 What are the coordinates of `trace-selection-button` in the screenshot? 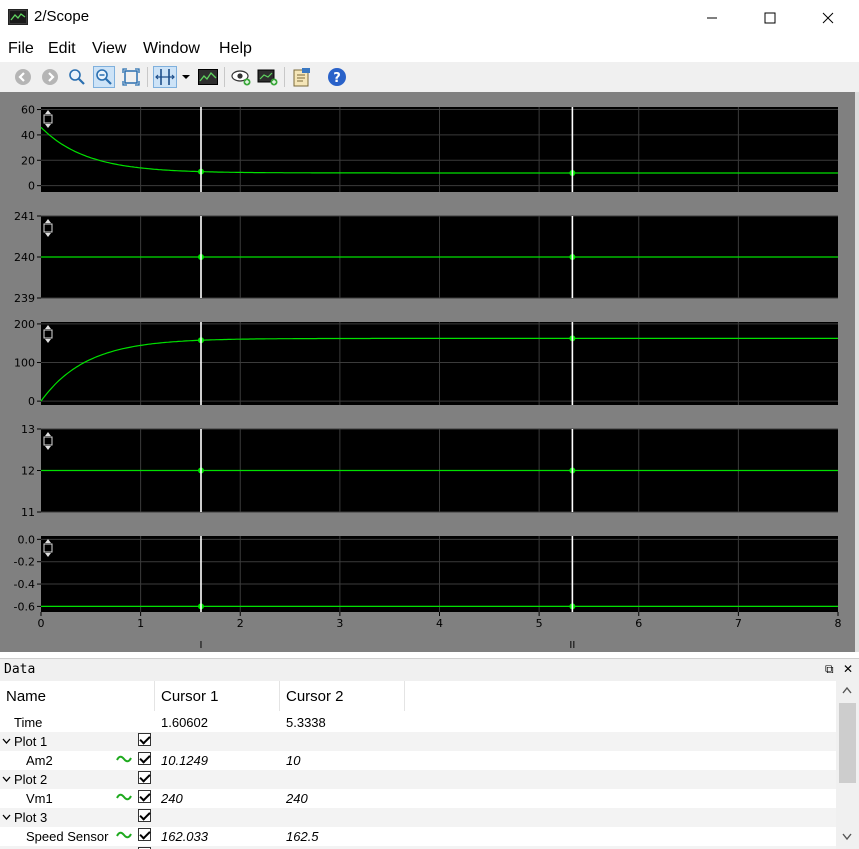 It's located at (208, 77).